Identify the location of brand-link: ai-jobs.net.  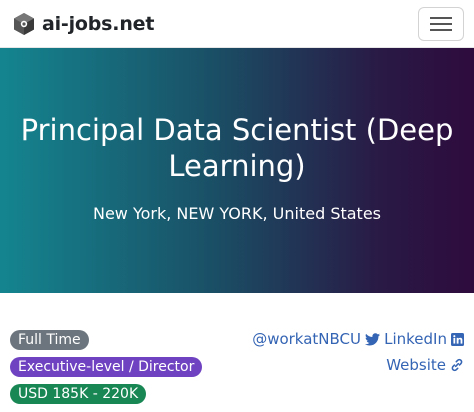
(83, 24).